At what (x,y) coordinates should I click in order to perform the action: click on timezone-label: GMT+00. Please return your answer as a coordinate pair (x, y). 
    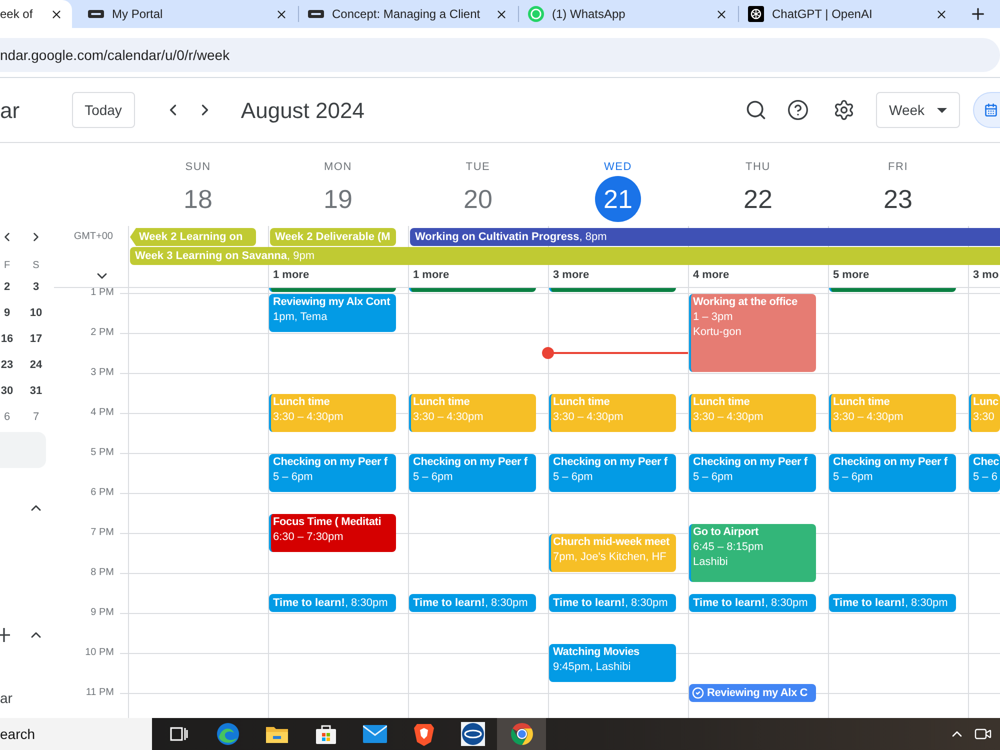
    Looking at the image, I should click on (93, 237).